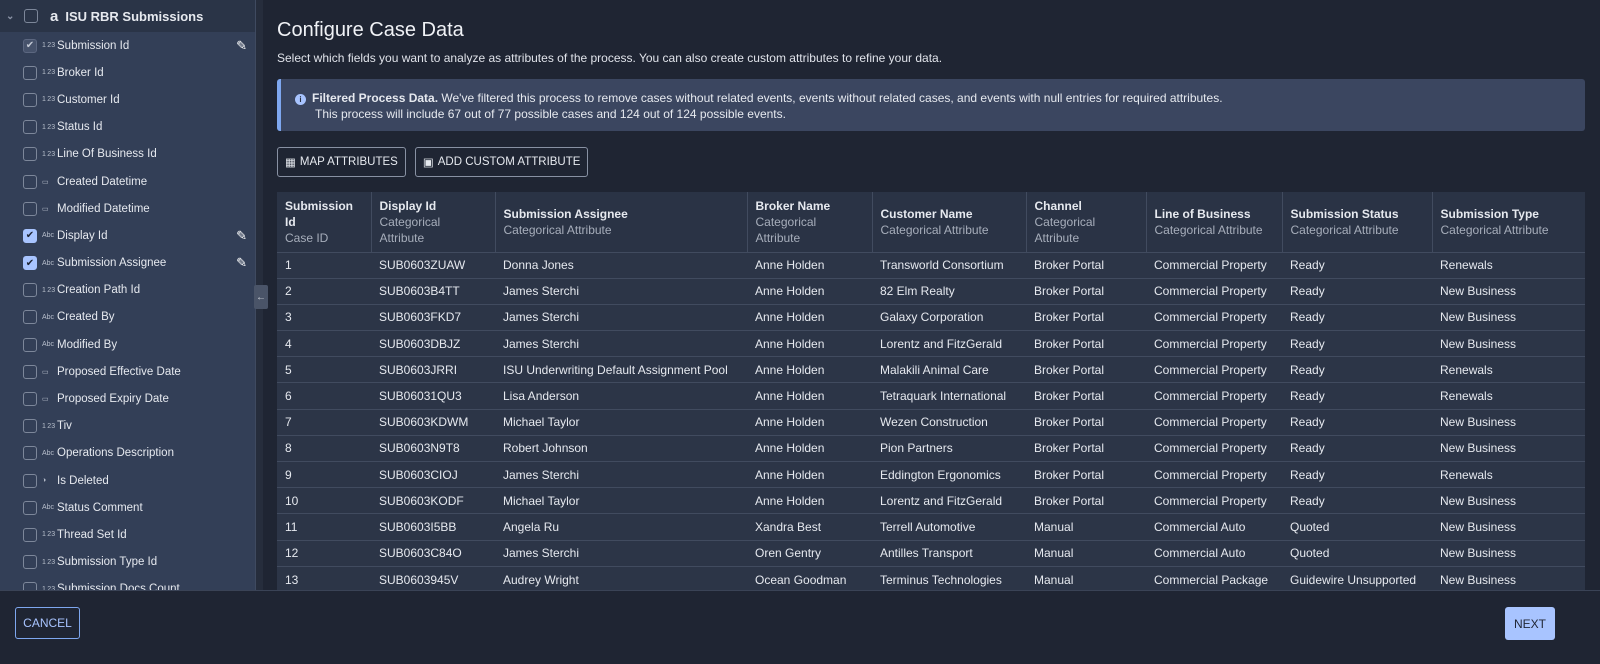 This screenshot has width=1600, height=664. Describe the element at coordinates (119, 371) in the screenshot. I see `attribute-label: Proposed Effective Date` at that location.